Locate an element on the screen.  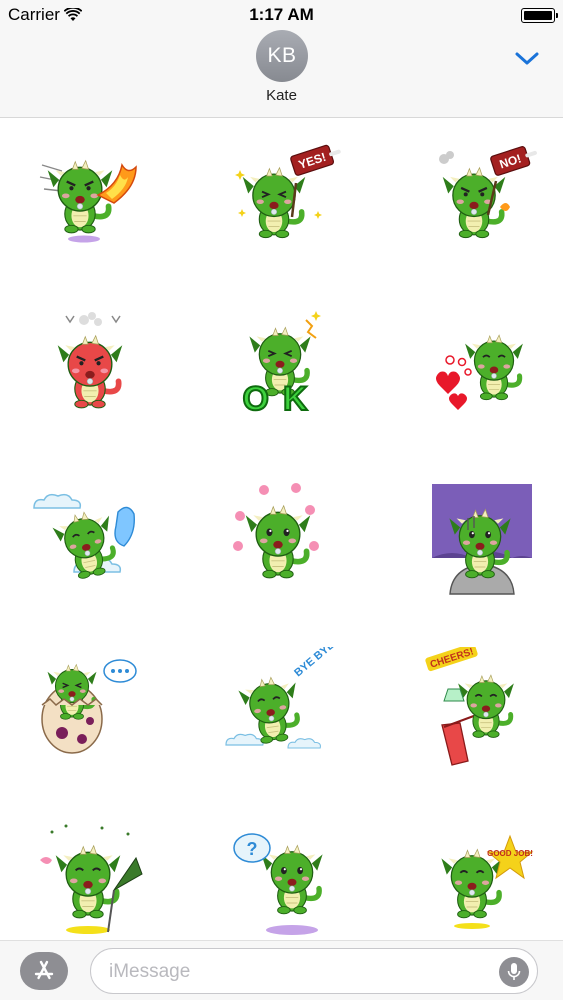
dragon-shocked-rock-image is located at coordinates (482, 539).